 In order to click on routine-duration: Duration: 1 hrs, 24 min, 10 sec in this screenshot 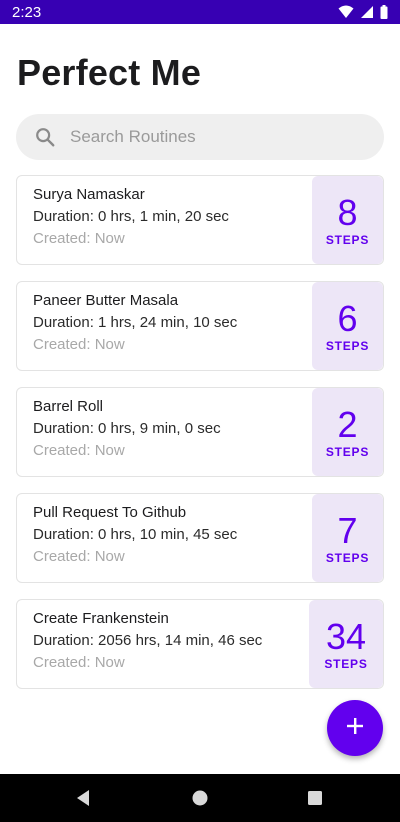, I will do `click(135, 322)`.